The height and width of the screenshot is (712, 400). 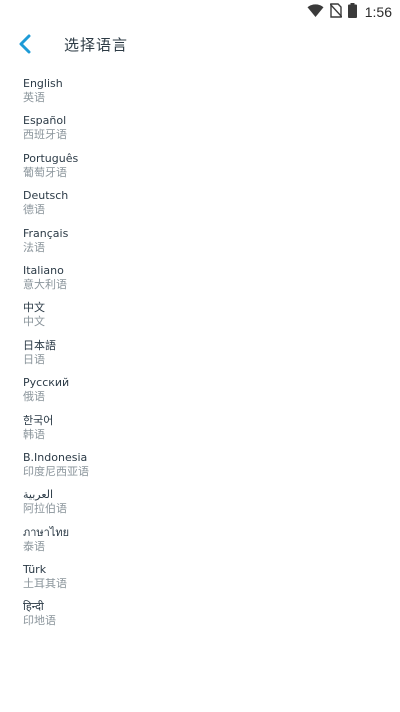 I want to click on language-native-name: Português, so click(x=51, y=158).